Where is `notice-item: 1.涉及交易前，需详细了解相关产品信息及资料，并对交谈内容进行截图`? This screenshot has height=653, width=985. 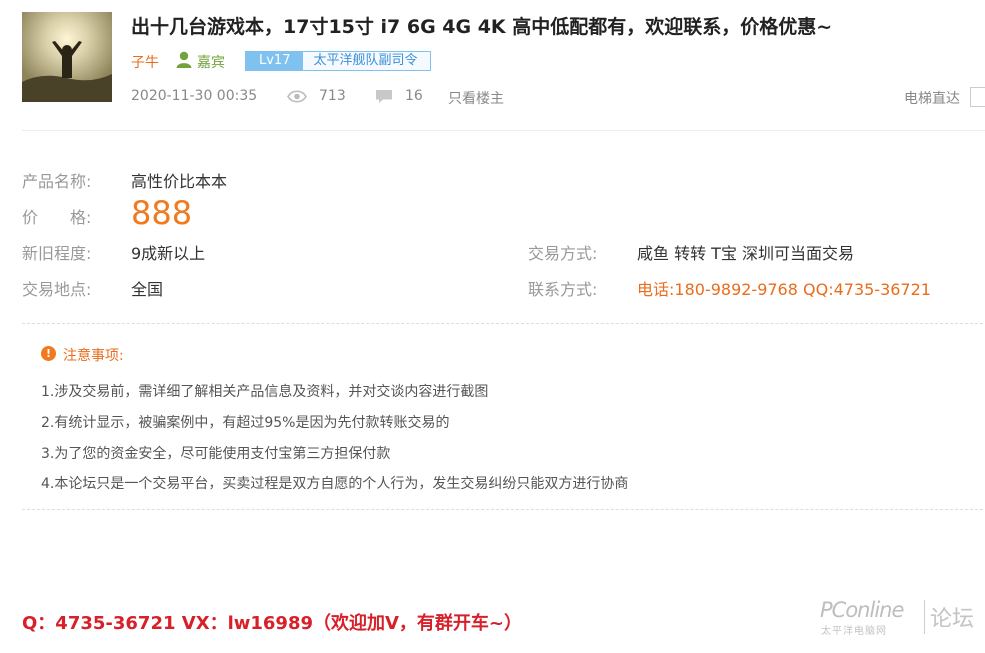 notice-item: 1.涉及交易前，需详细了解相关产品信息及资料，并对交谈内容进行截图 is located at coordinates (265, 392).